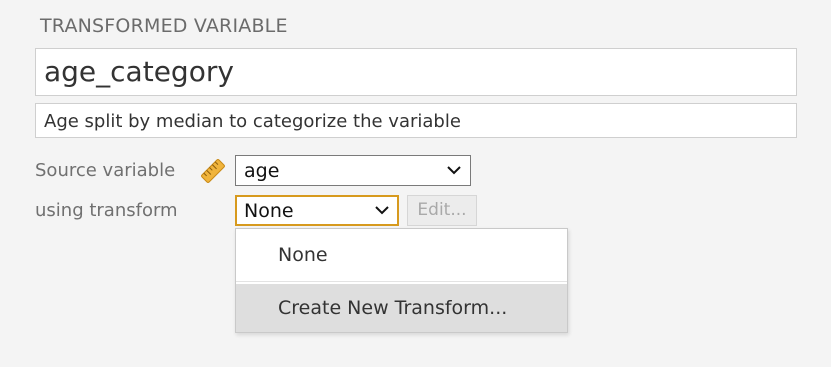 The width and height of the screenshot is (831, 367). I want to click on source-variable-value: age, so click(262, 171).